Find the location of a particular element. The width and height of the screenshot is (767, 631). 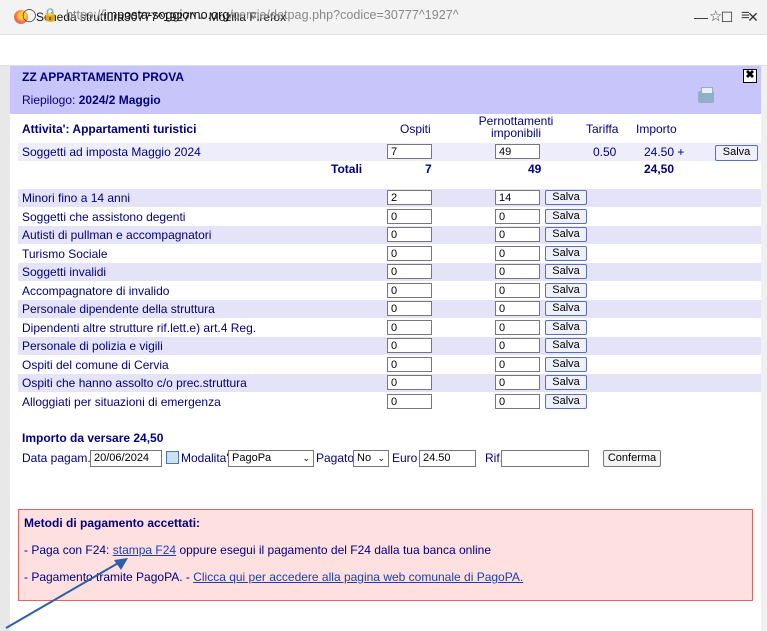

lock-icon: 🔒 is located at coordinates (50, 15).